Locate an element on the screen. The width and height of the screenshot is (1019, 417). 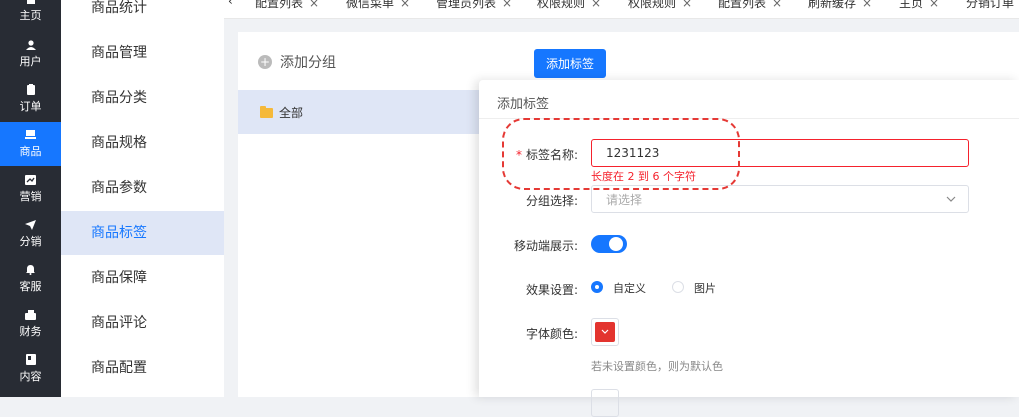
tab-distribution-orders: 分销订单× is located at coordinates (992, 7).